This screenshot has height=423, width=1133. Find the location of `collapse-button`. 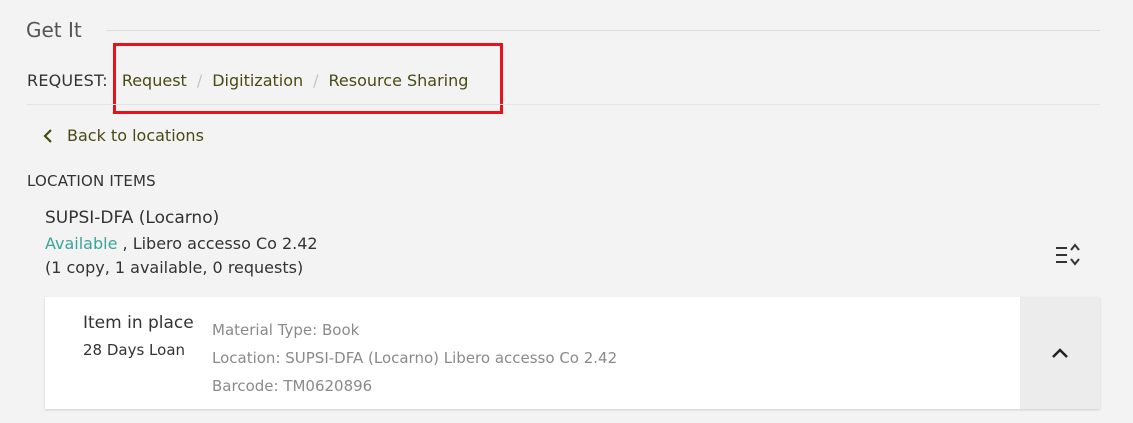

collapse-button is located at coordinates (1060, 353).